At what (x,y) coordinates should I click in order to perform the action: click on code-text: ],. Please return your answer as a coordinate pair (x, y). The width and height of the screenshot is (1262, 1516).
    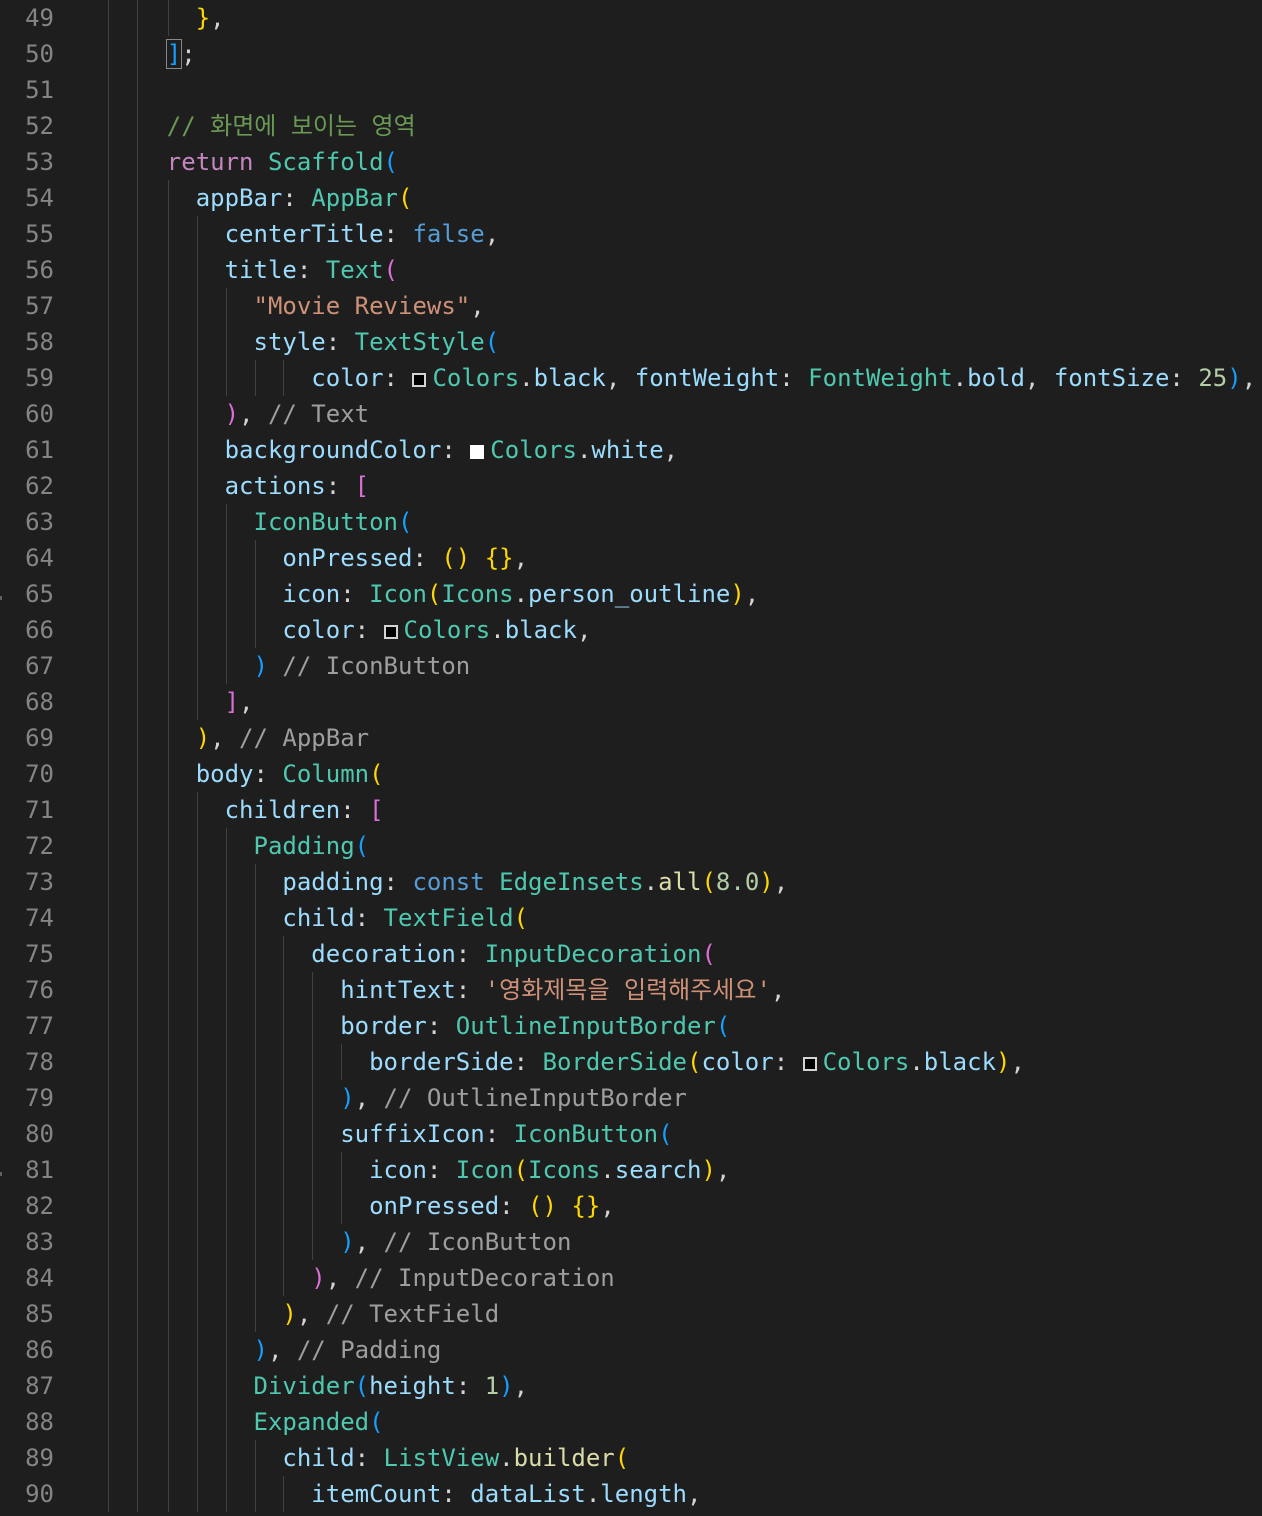
    Looking at the image, I should click on (239, 702).